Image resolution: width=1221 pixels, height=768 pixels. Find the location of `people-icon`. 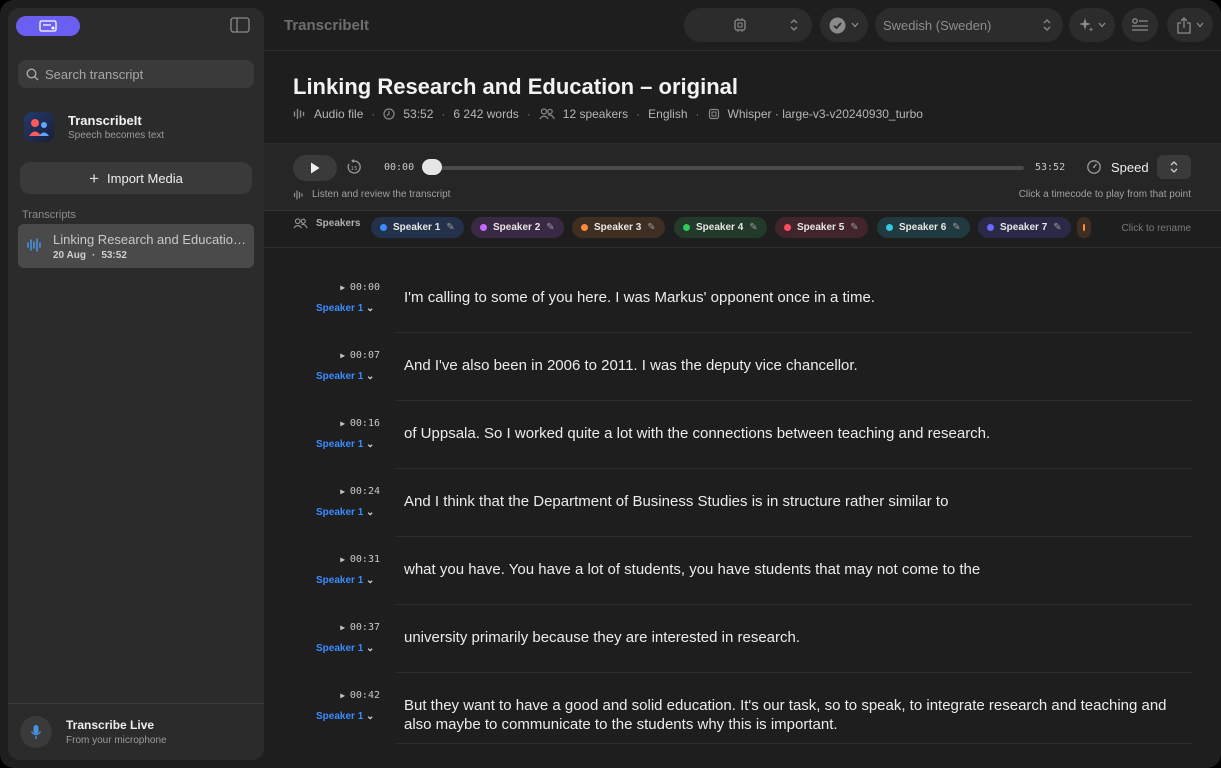

people-icon is located at coordinates (300, 223).